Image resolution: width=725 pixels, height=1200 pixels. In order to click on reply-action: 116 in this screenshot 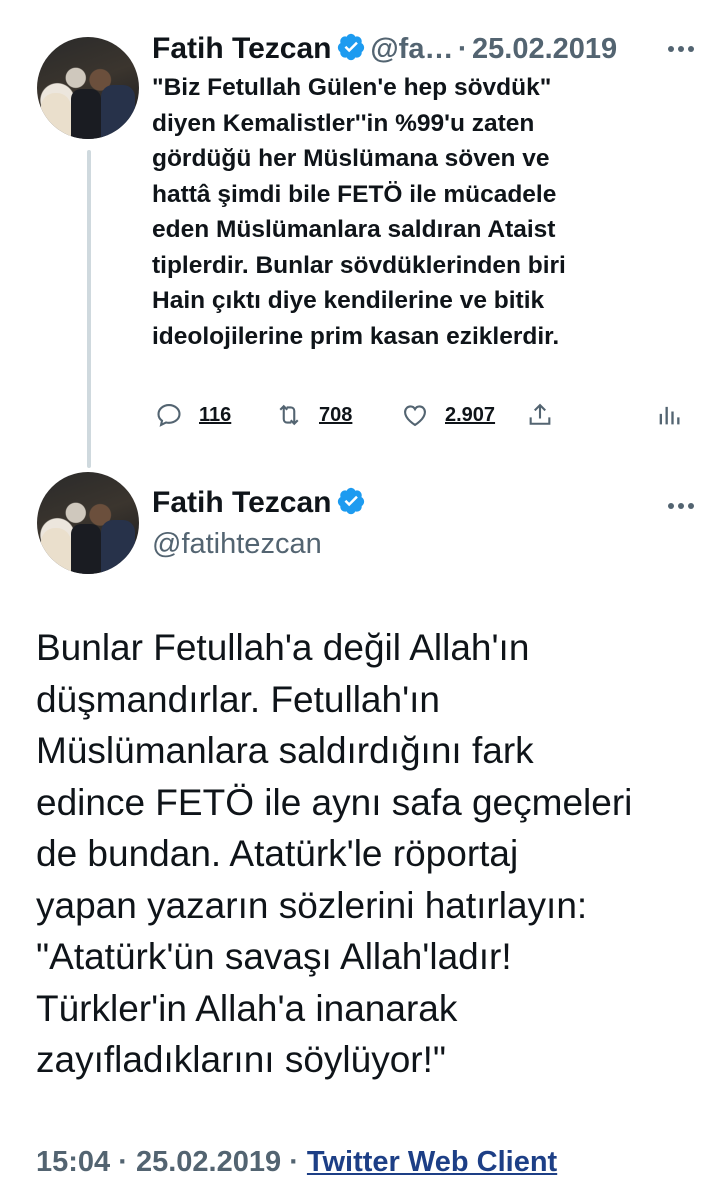, I will do `click(193, 415)`.